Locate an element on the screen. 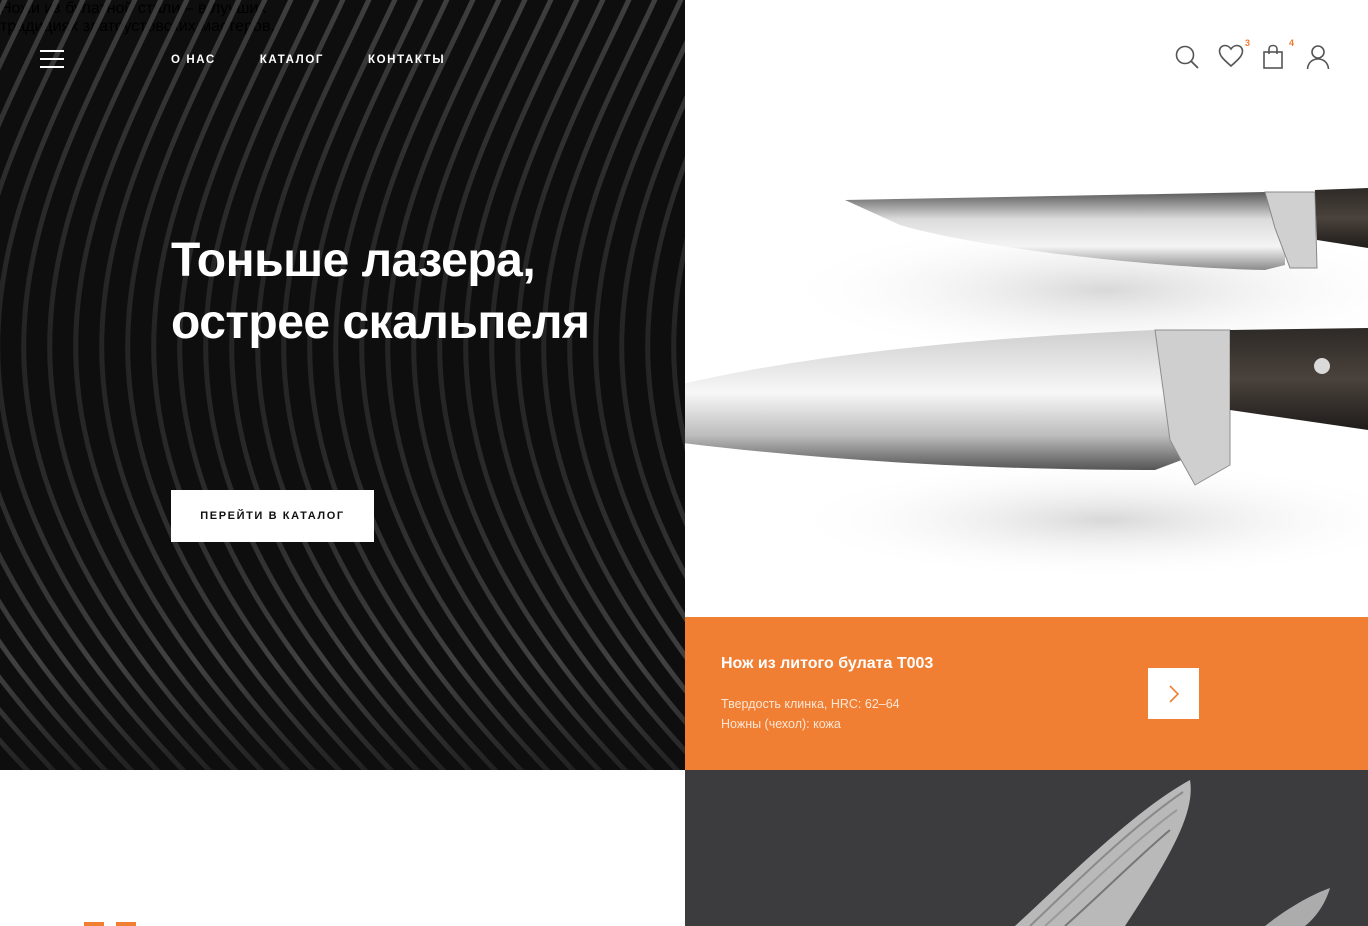 The height and width of the screenshot is (926, 1368). product-spec-sheath: Ножны (чехол): кожа is located at coordinates (781, 724).